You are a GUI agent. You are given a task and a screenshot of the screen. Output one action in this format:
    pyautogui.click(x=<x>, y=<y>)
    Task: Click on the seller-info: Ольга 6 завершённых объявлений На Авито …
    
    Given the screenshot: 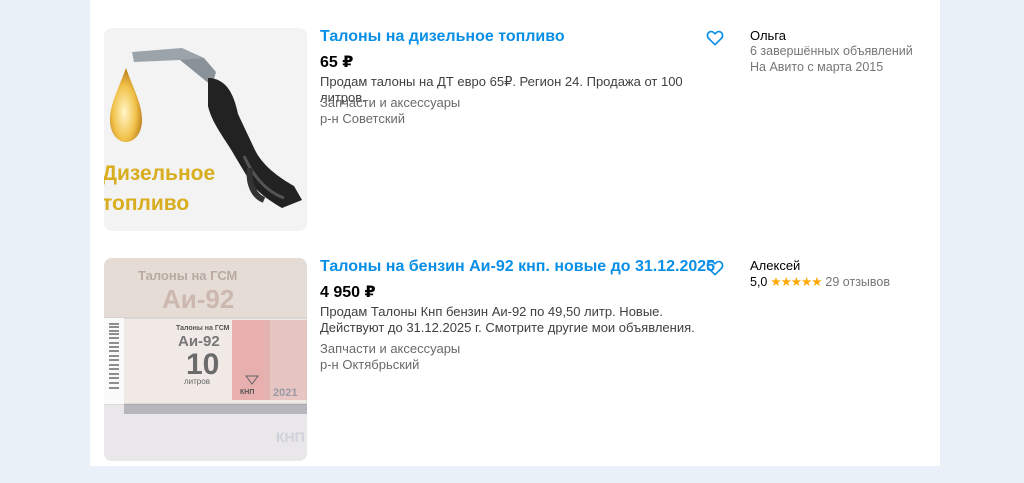 What is the action you would take?
    pyautogui.click(x=850, y=51)
    